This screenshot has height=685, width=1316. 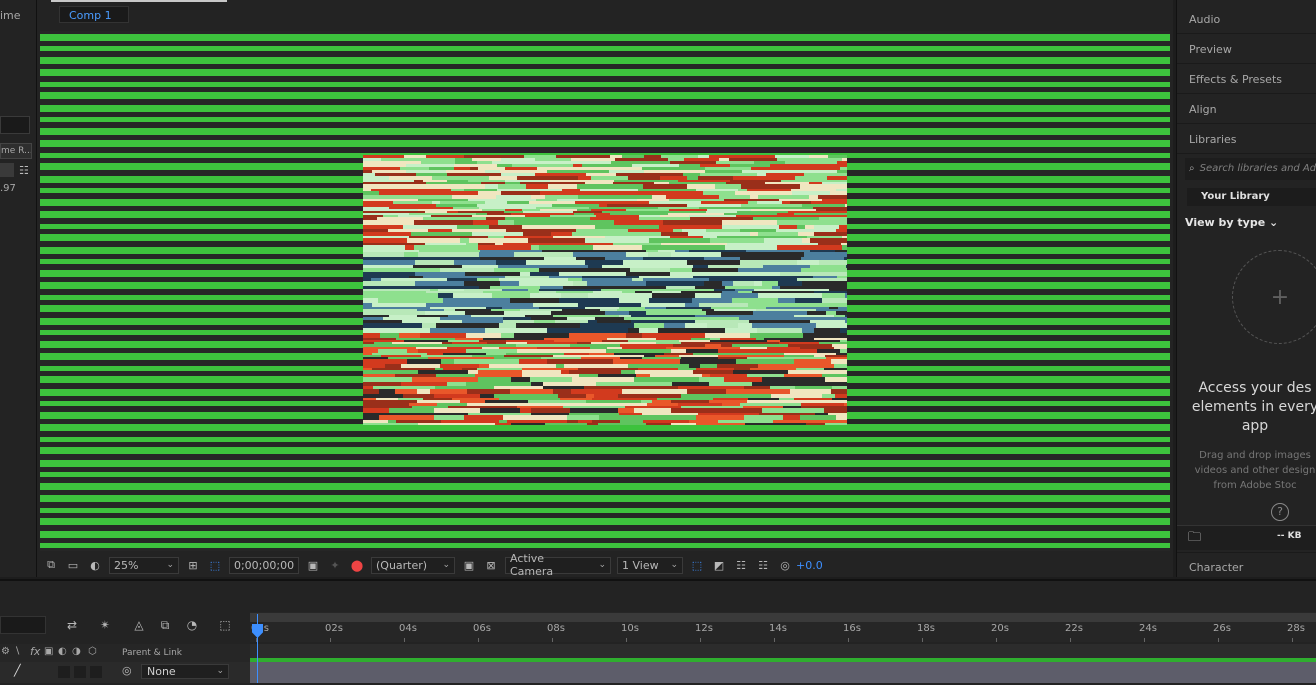 I want to click on motion-blur-icon: ◐, so click(x=62, y=651).